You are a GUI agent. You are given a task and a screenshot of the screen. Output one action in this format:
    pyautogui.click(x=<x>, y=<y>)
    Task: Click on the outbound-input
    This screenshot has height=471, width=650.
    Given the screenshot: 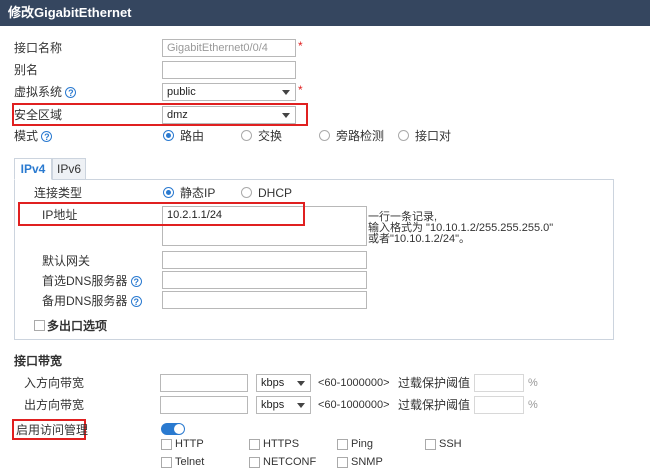 What is the action you would take?
    pyautogui.click(x=204, y=405)
    